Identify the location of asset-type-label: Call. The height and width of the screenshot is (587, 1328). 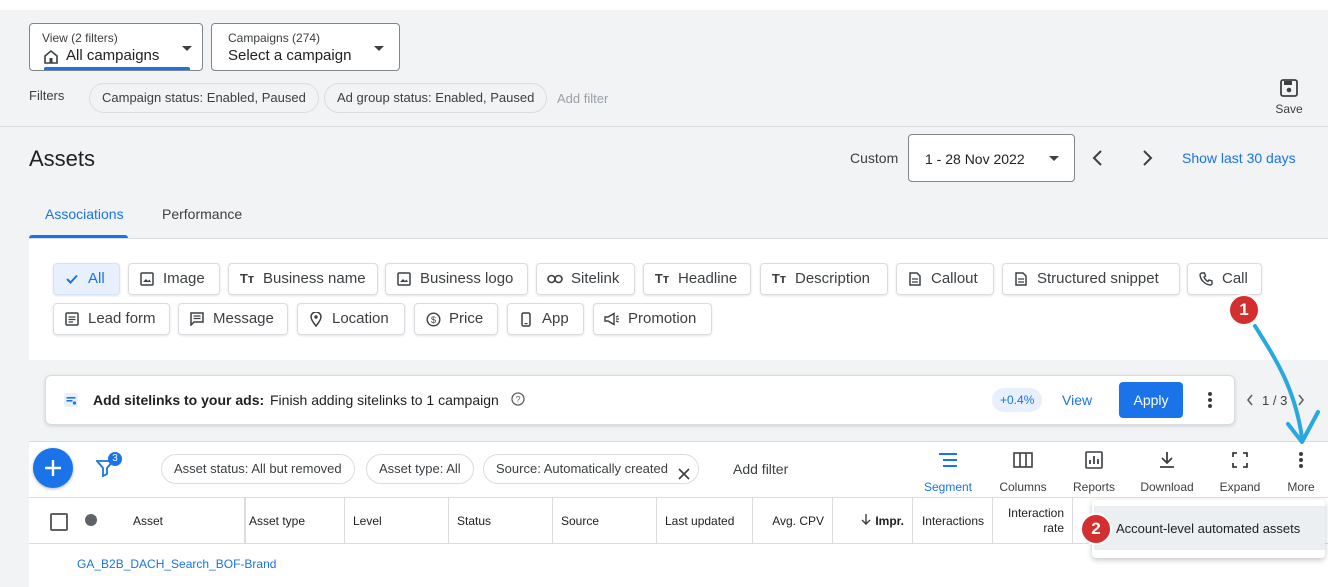
(1235, 278).